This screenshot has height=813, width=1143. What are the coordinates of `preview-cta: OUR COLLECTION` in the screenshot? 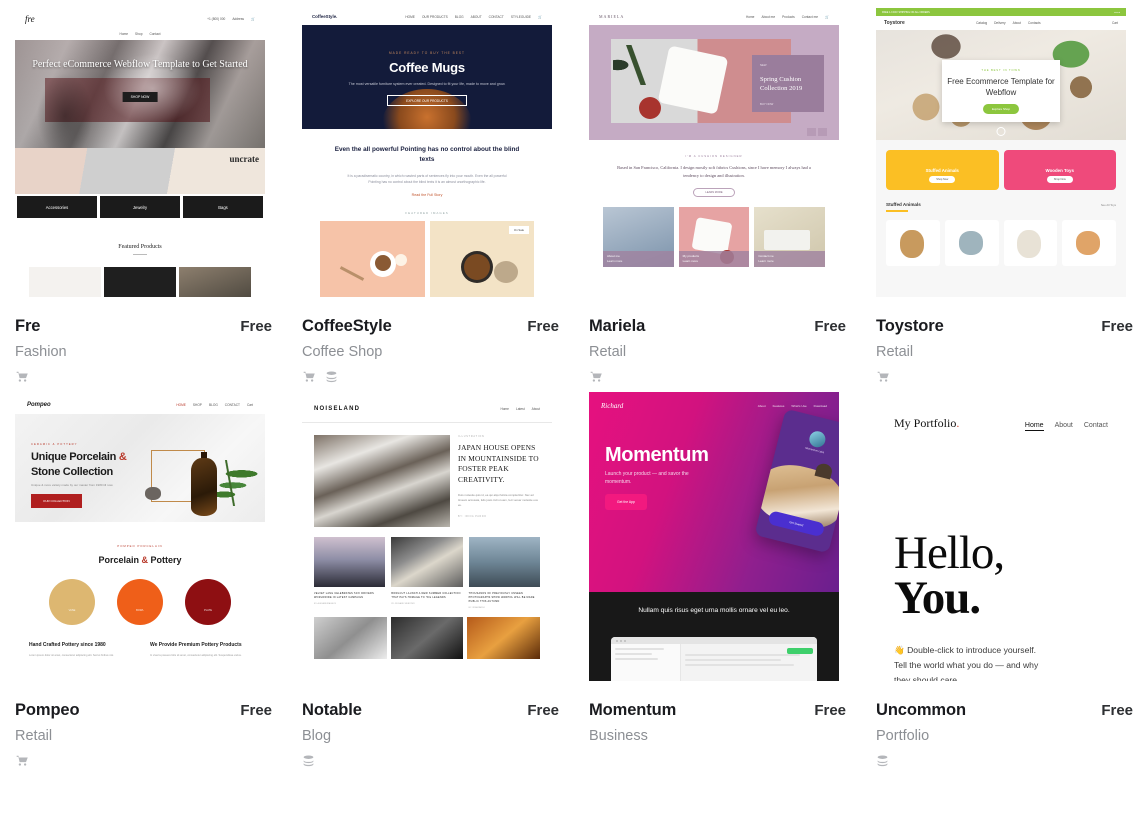 It's located at (56, 501).